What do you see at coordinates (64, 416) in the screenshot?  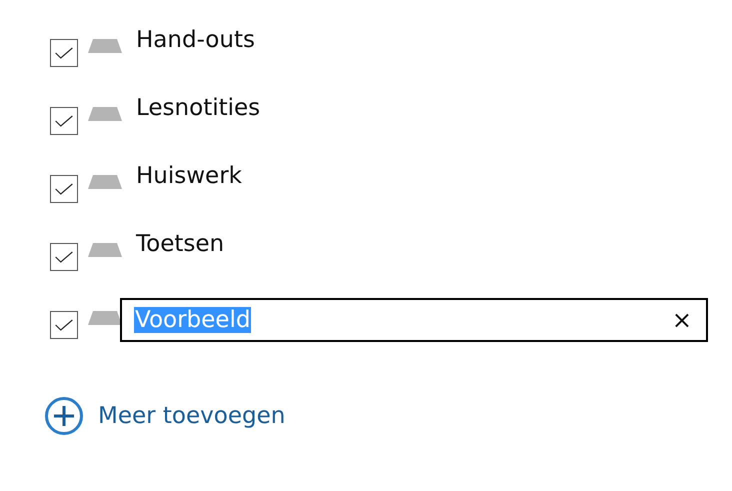 I see `plus-icon` at bounding box center [64, 416].